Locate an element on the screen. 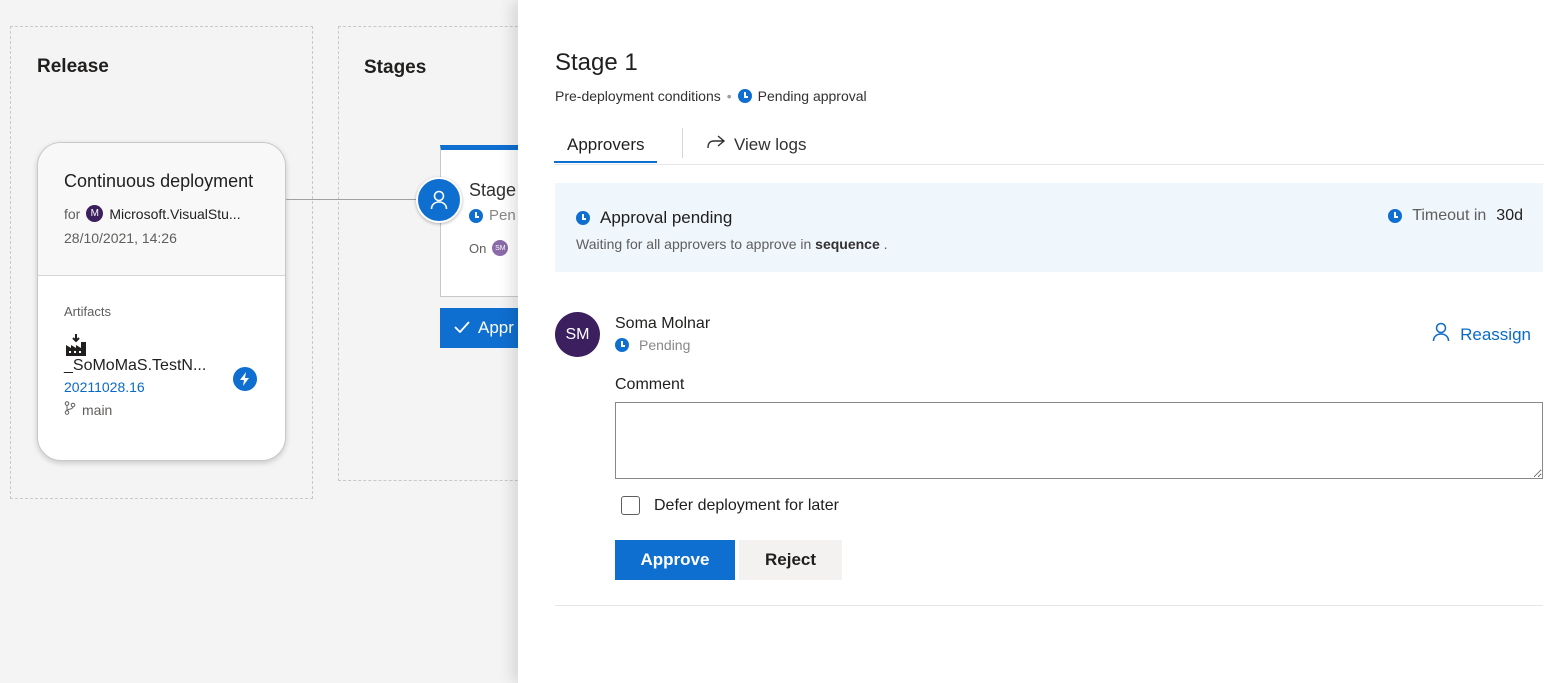  person-icon is located at coordinates (1441, 334).